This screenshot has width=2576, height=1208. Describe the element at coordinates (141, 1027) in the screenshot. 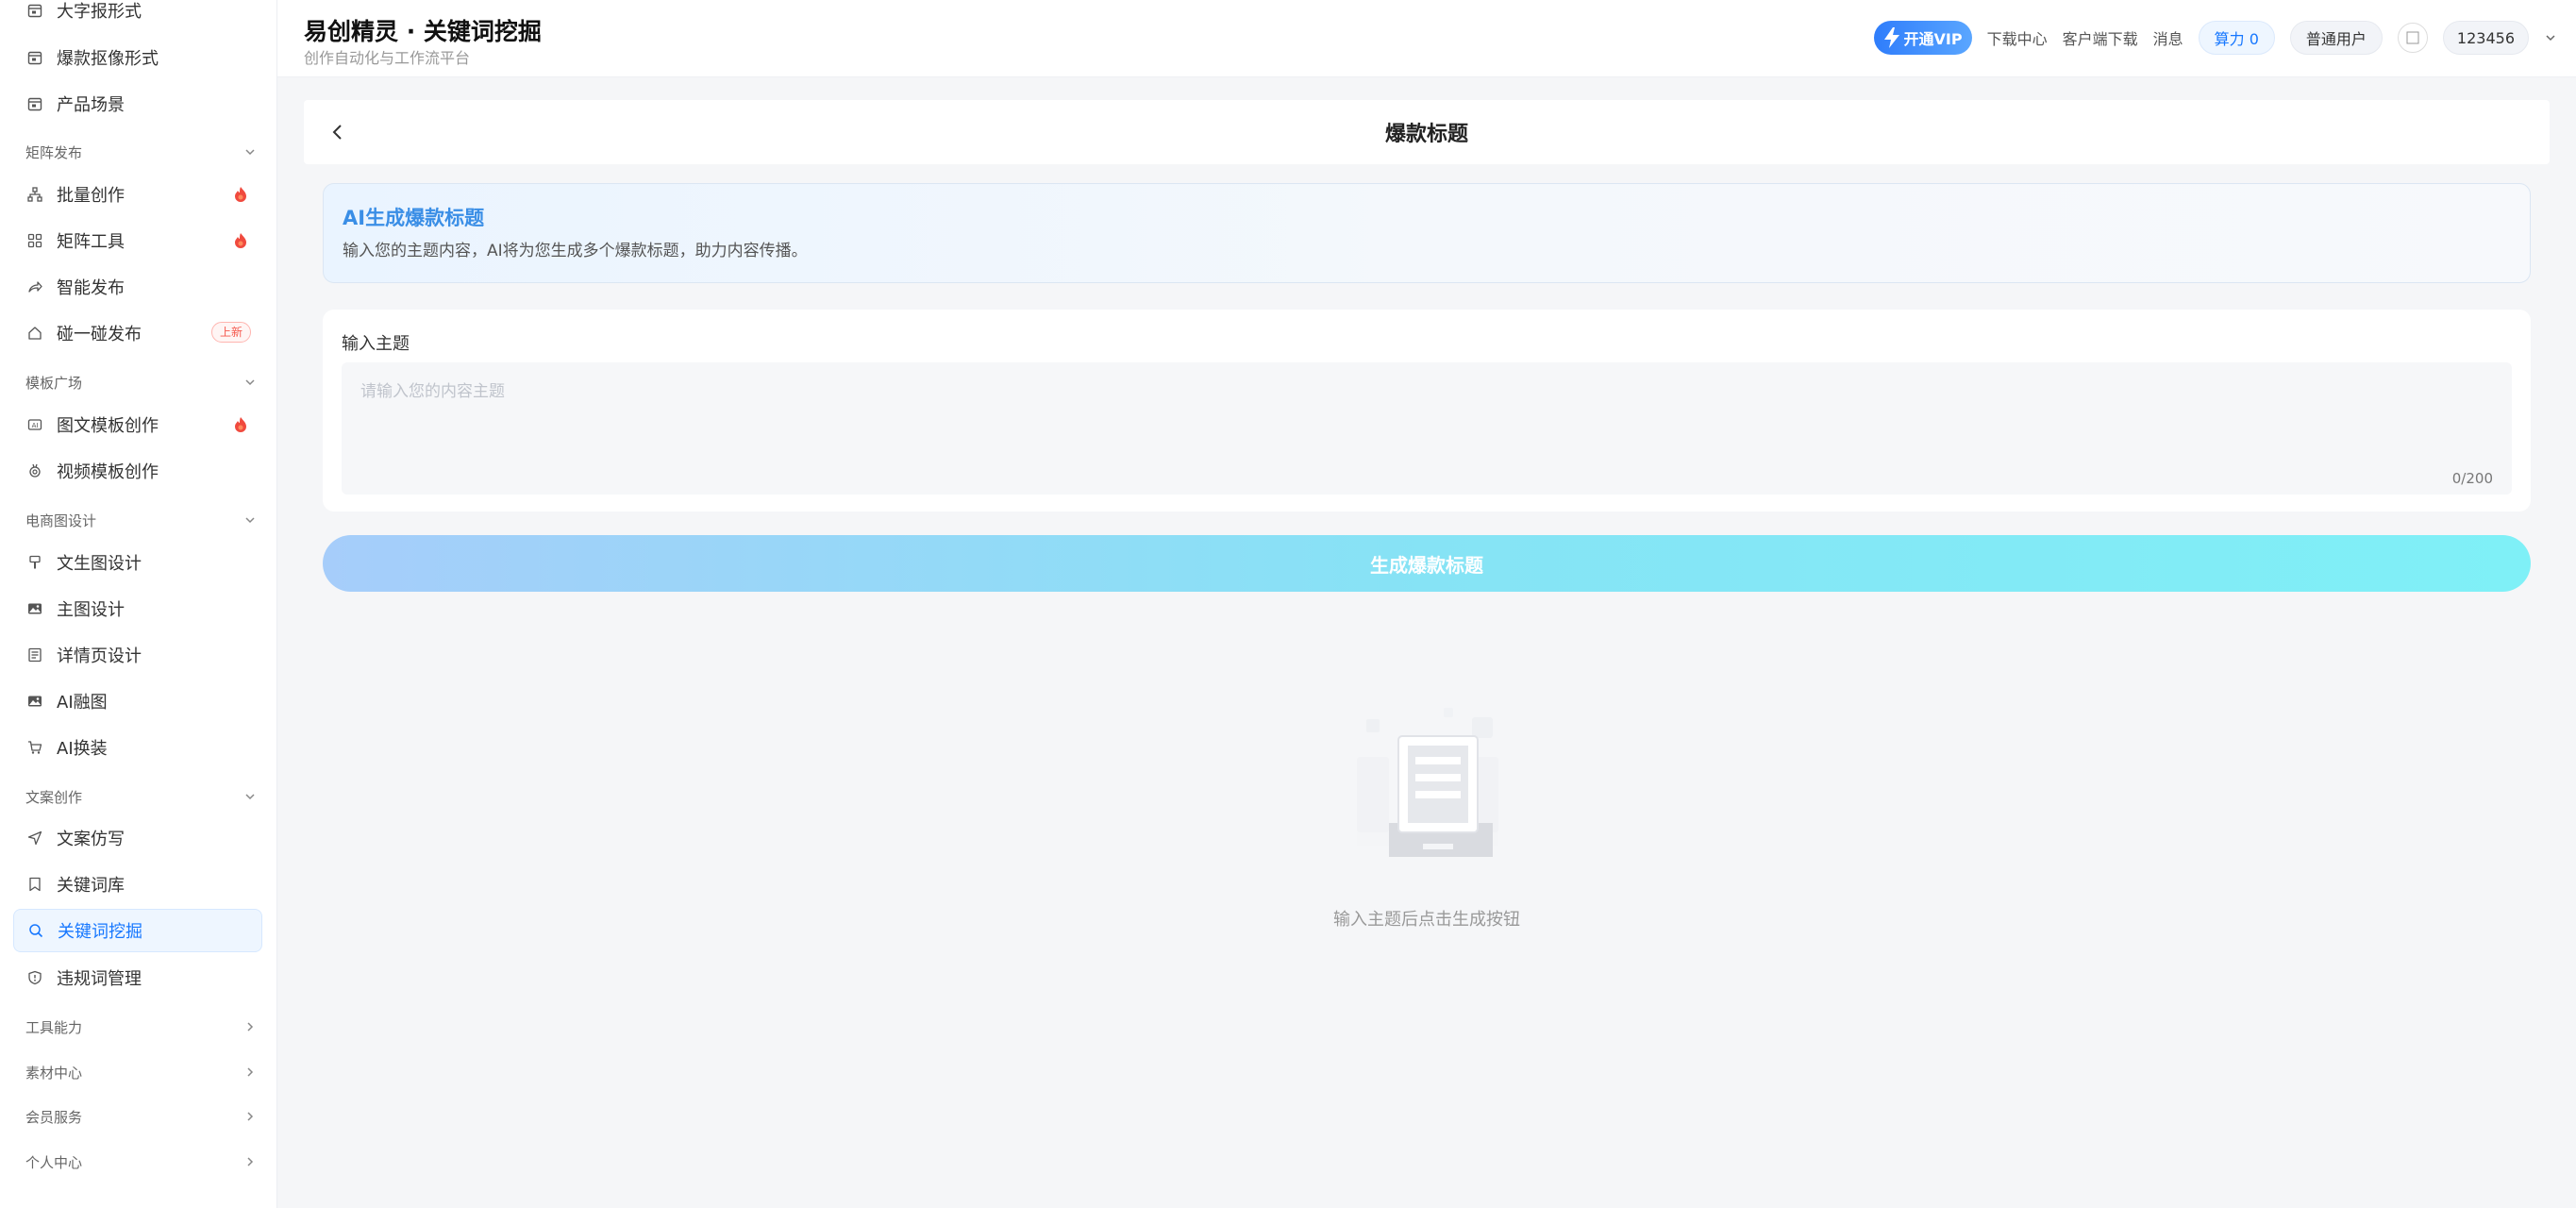

I see `sidebar-group-tools: 工具能力` at that location.